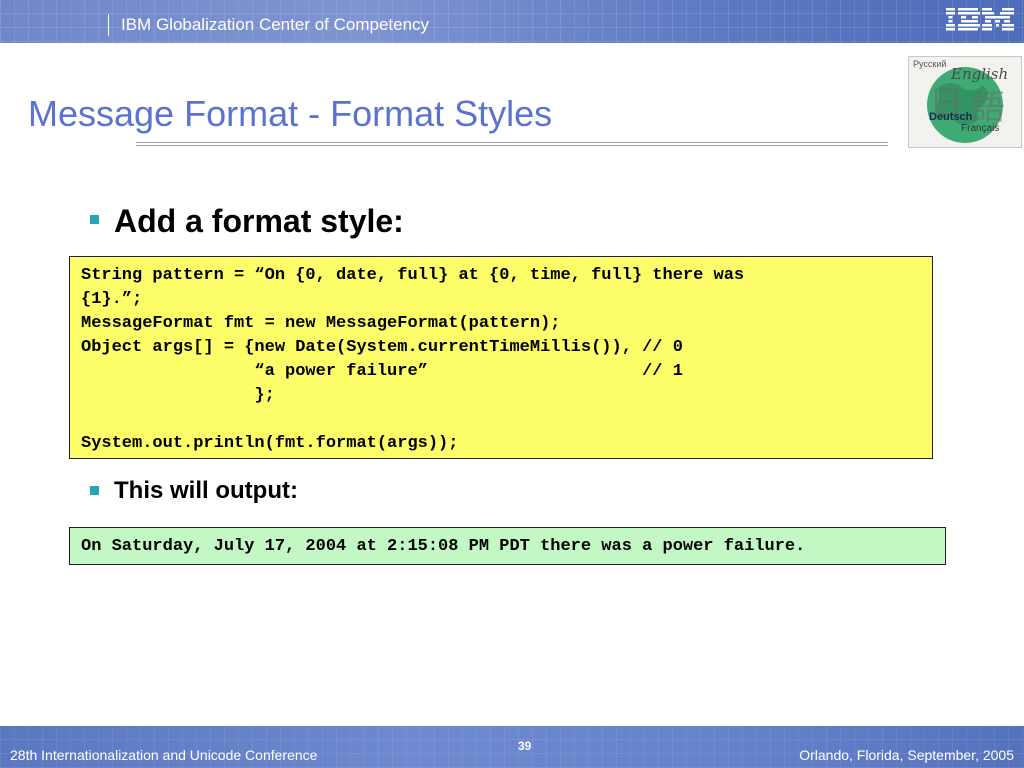  What do you see at coordinates (275, 24) in the screenshot?
I see `header-title: IBM Globalization Center of Competency` at bounding box center [275, 24].